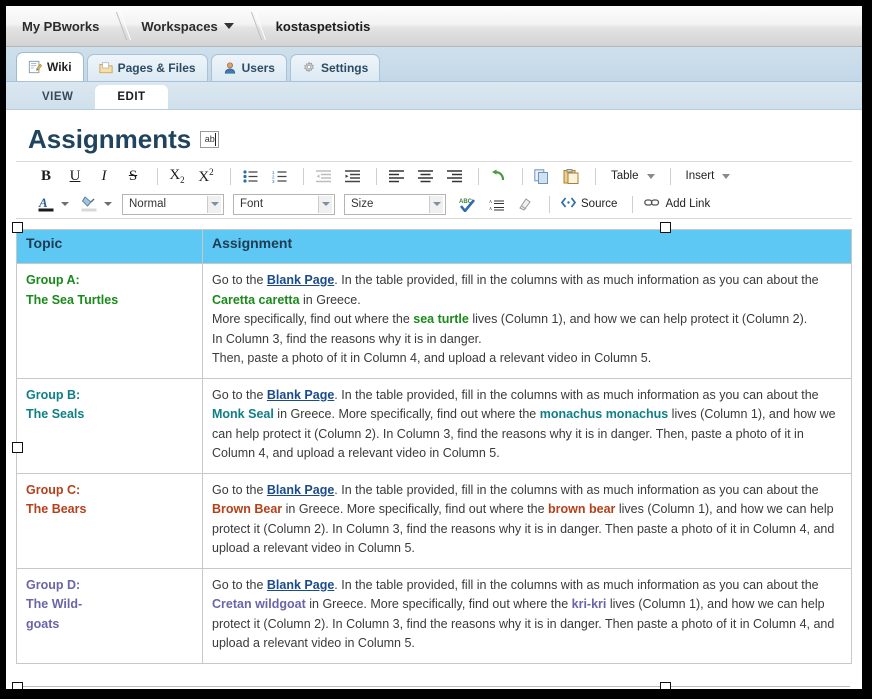 The image size is (872, 699). I want to click on column-header-assignment: Assignment, so click(527, 246).